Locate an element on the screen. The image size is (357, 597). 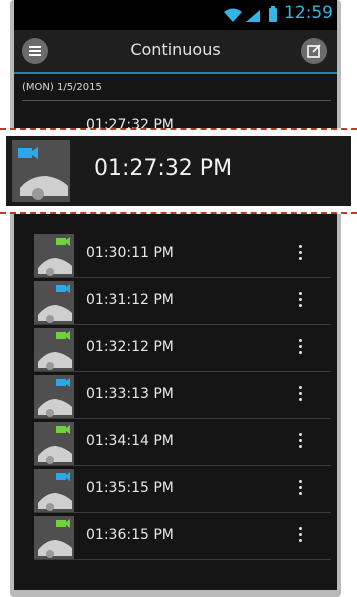
signal-icon is located at coordinates (253, 16).